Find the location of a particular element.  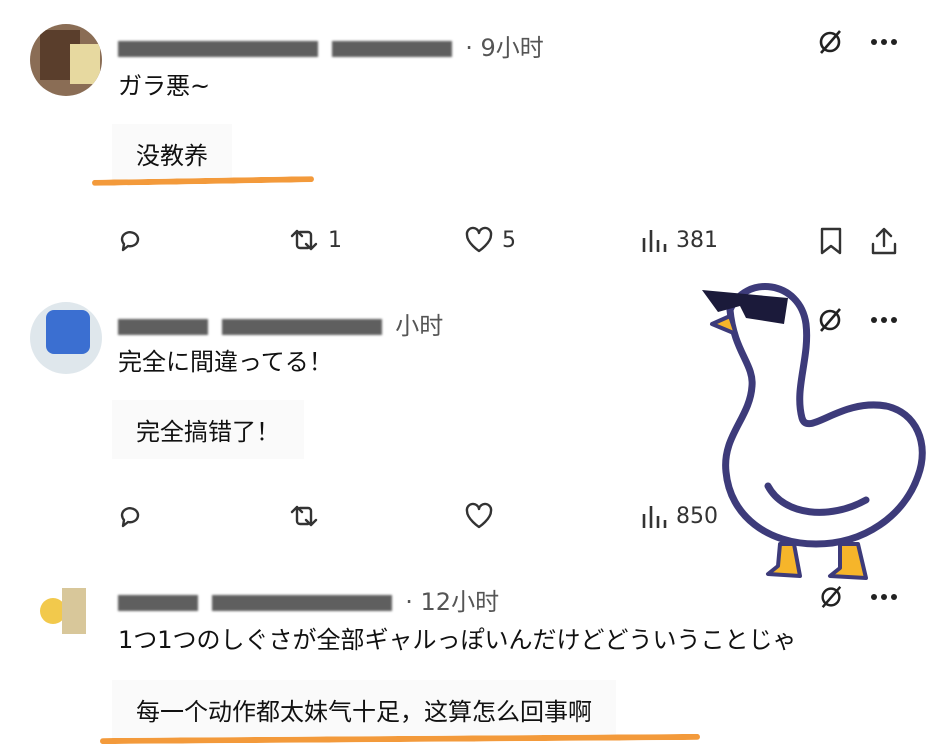

post-text: 1つ1つのしぐさが全部ギャルっぽいんだけどどういうことじゃ is located at coordinates (457, 640).